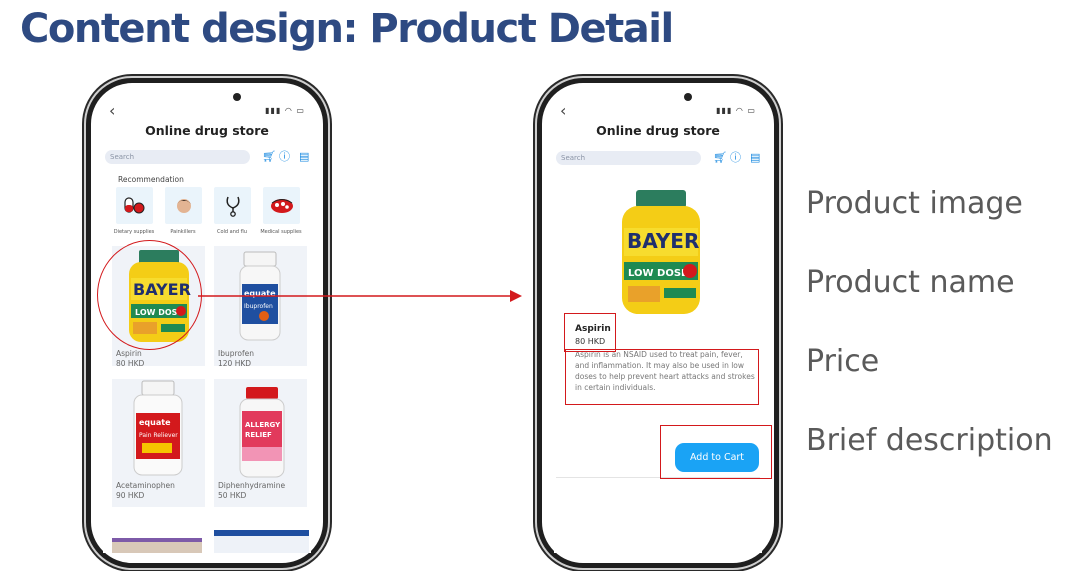 This screenshot has width=1086, height=571. Describe the element at coordinates (252, 485) in the screenshot. I see `product-name: Diphenhydramine` at that location.